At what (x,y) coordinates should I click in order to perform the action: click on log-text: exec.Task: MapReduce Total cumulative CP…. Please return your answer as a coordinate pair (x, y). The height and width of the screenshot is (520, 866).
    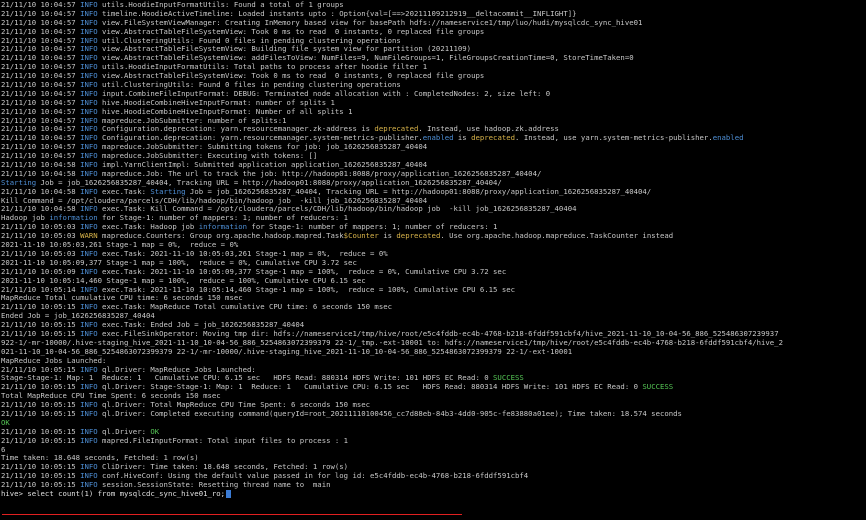
    Looking at the image, I should click on (244, 307).